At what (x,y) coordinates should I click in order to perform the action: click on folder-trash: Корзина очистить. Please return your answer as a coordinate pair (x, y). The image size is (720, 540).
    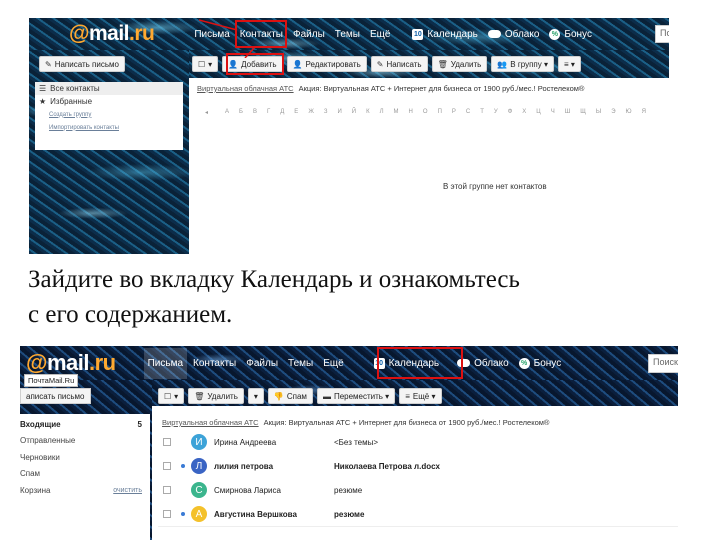
    Looking at the image, I should click on (85, 490).